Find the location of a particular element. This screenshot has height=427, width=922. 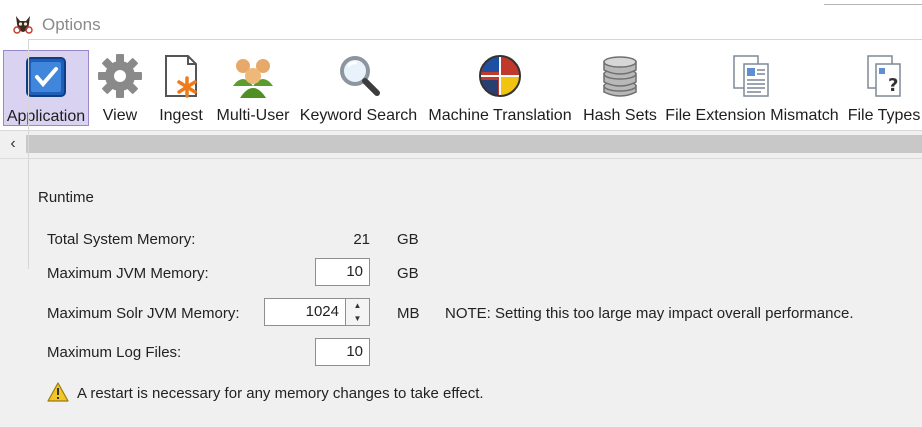

max-jvm-input: 10 is located at coordinates (342, 272).